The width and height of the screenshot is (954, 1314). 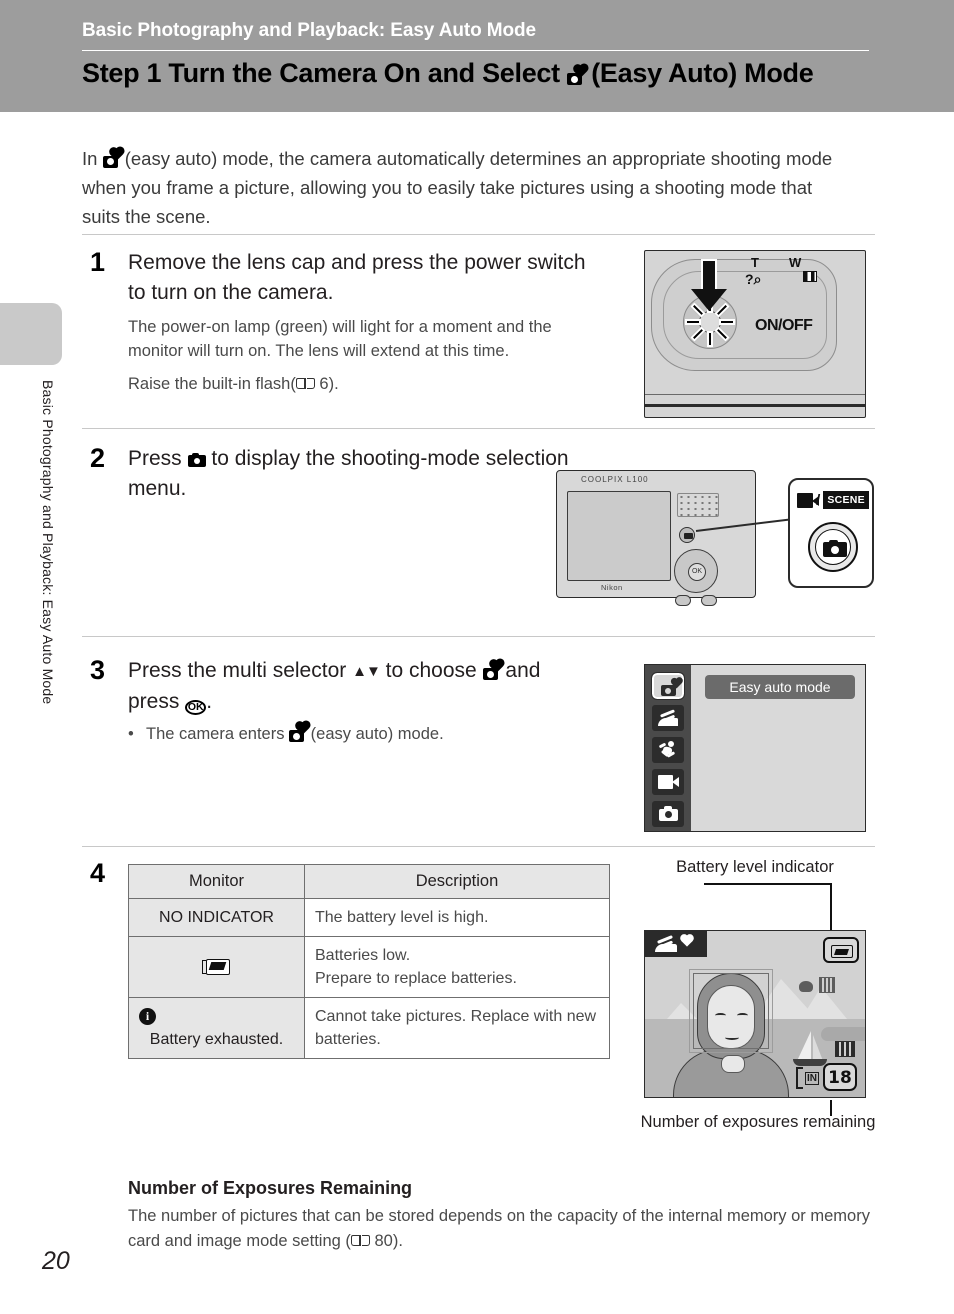 I want to click on delete-button, so click(x=709, y=600).